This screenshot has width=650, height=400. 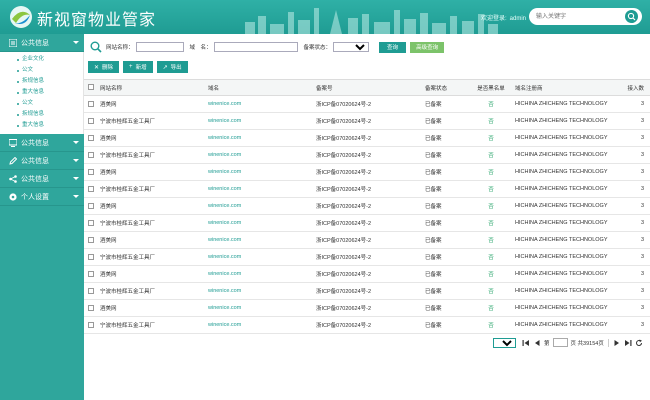 I want to click on query-button: 查询, so click(x=393, y=47).